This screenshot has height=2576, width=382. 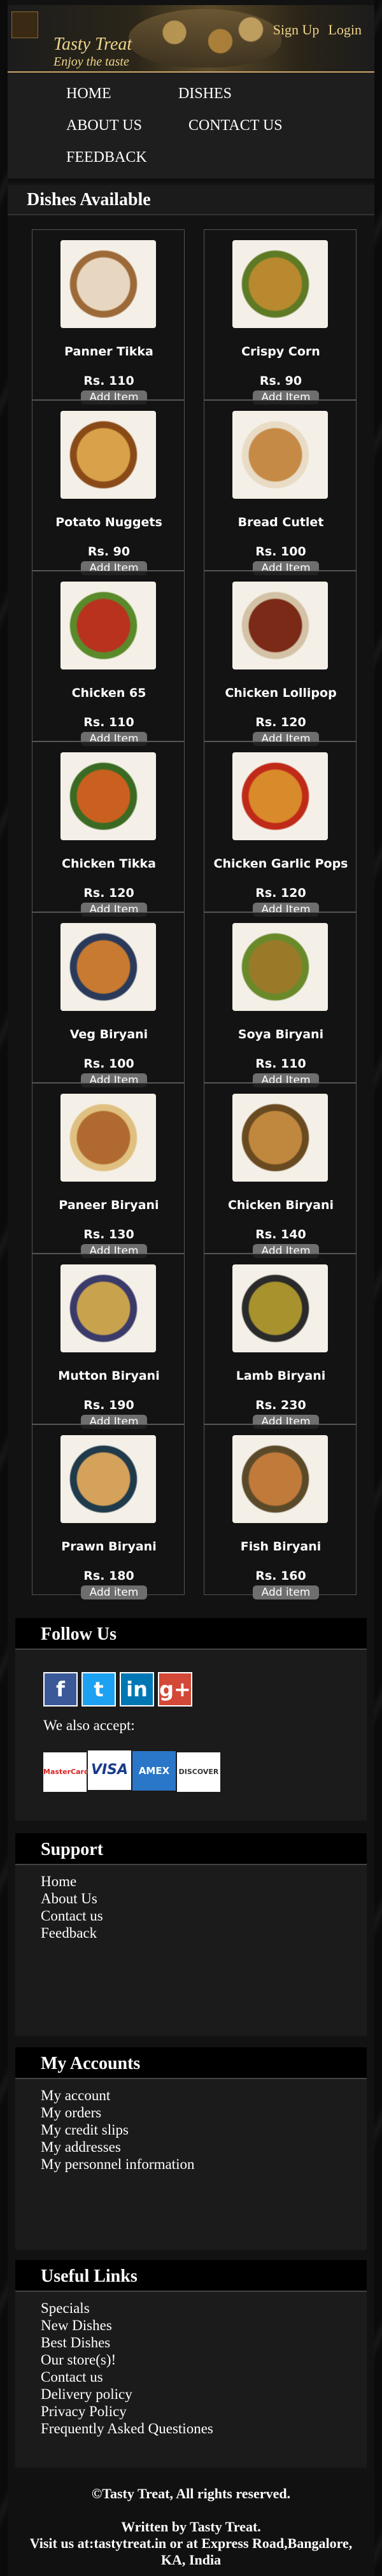 What do you see at coordinates (297, 30) in the screenshot?
I see `signup-link: Sign Up` at bounding box center [297, 30].